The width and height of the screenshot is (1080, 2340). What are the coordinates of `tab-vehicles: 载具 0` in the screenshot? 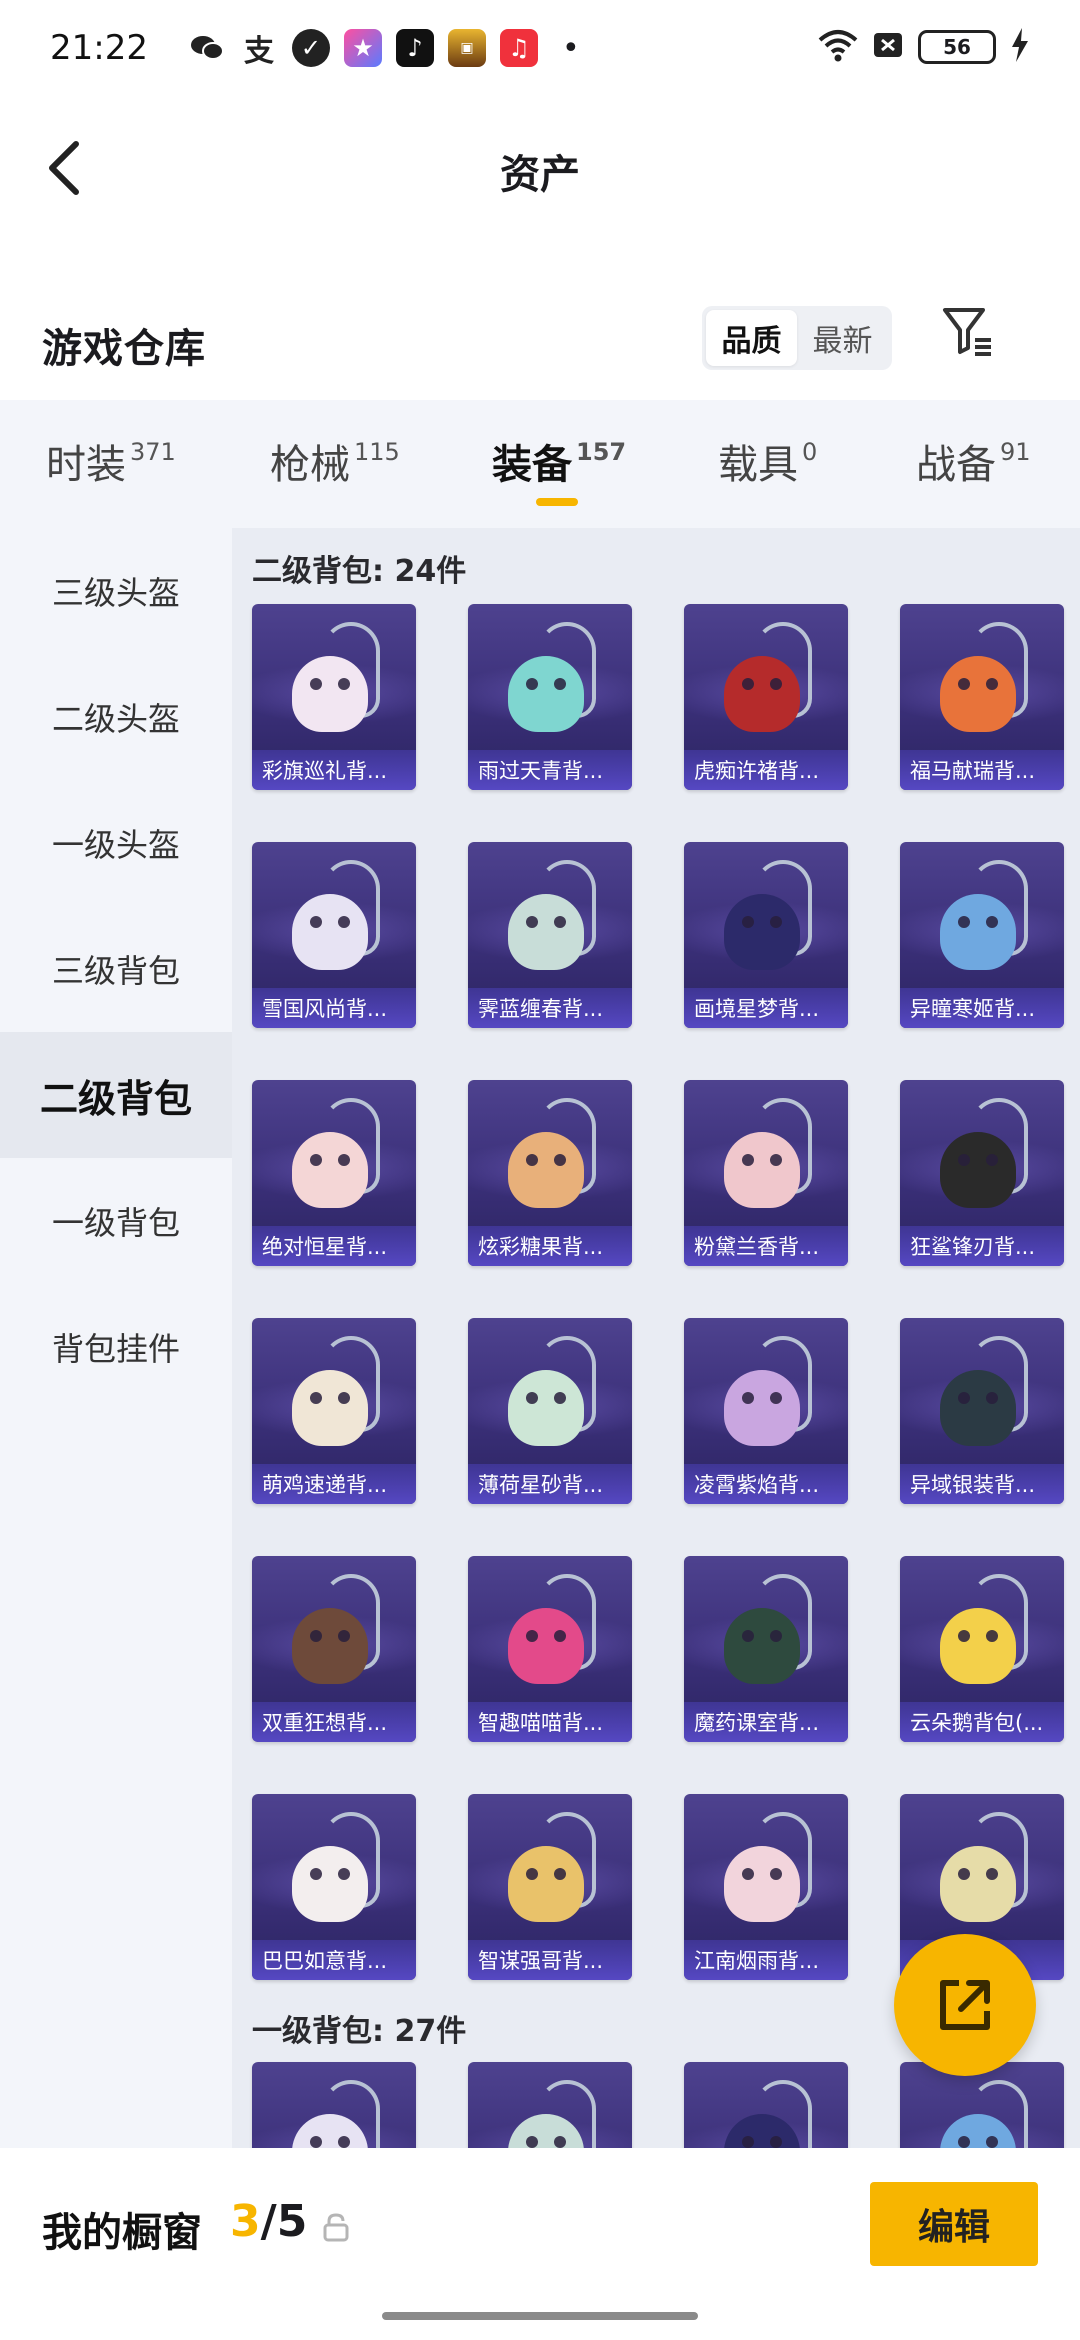 It's located at (767, 461).